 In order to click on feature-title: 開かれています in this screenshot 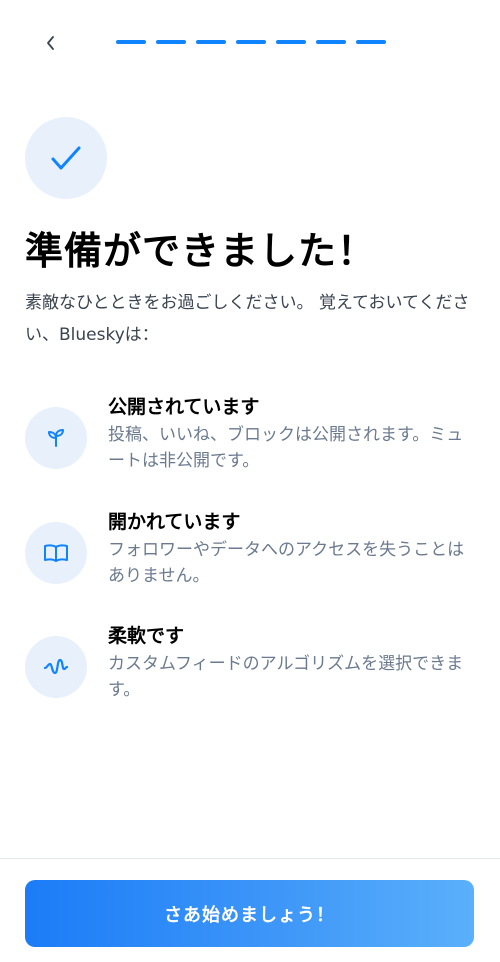, I will do `click(174, 522)`.